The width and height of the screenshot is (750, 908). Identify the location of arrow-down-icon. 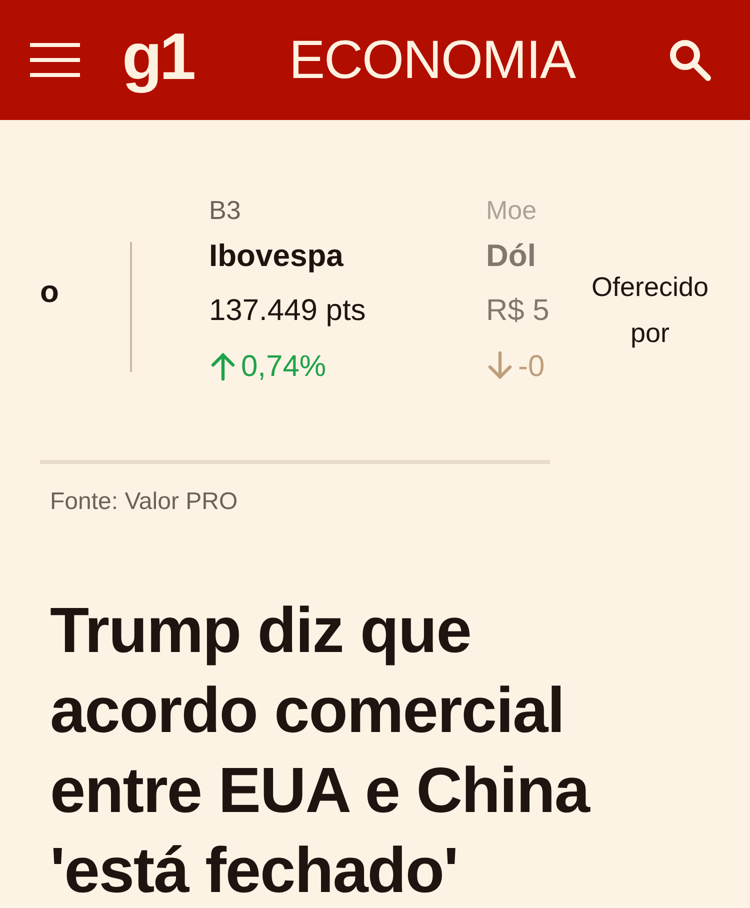
(500, 366).